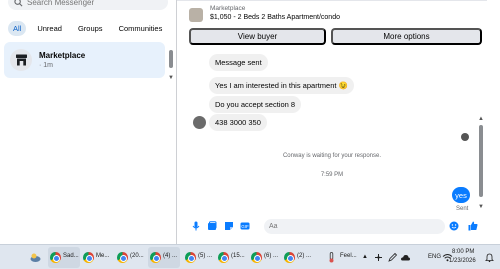 This screenshot has height=269, width=500. I want to click on widgets-icon, so click(35, 257).